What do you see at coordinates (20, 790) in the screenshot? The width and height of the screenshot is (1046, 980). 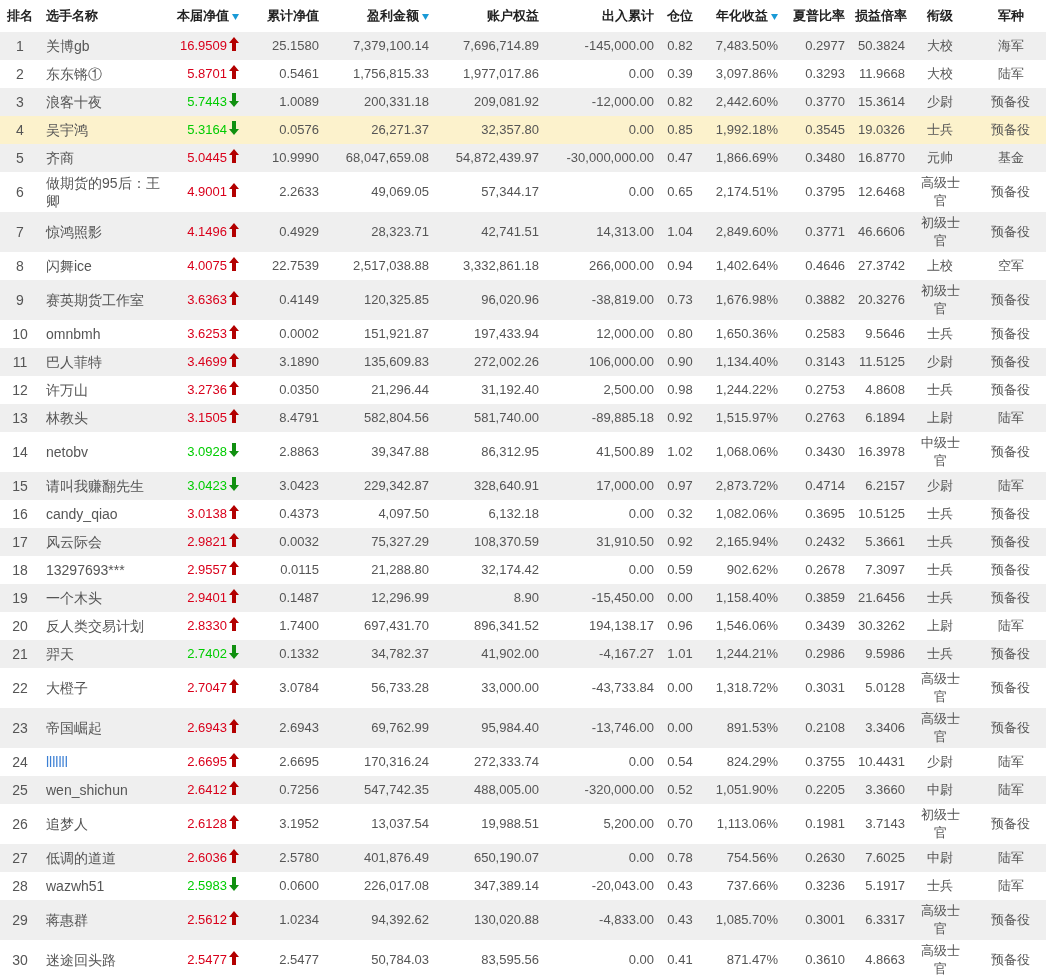 I see `rank-cell: 25` at bounding box center [20, 790].